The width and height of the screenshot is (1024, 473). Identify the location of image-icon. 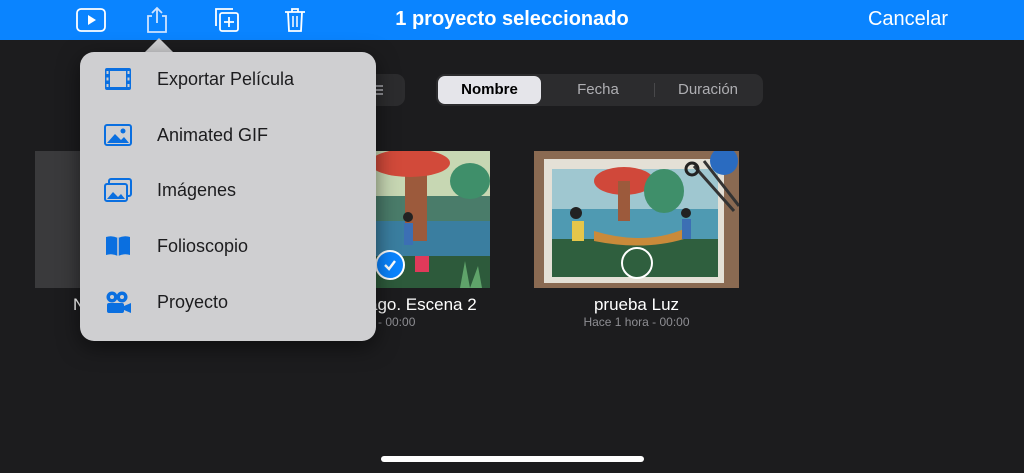
(118, 135).